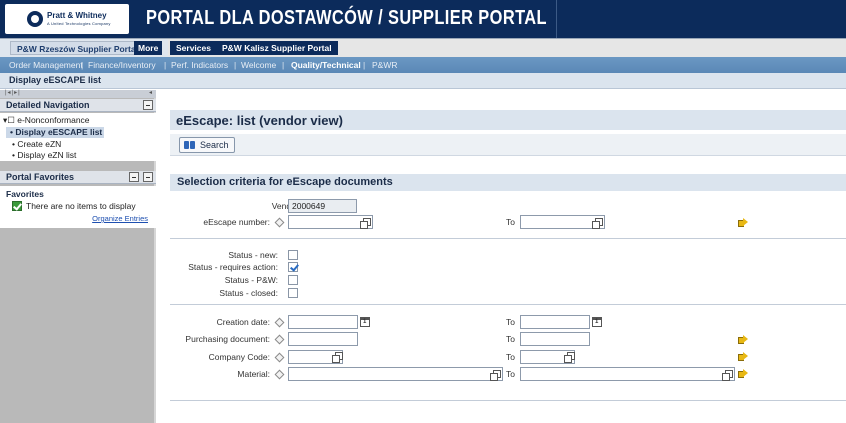  I want to click on tab-services: Services, so click(193, 48).